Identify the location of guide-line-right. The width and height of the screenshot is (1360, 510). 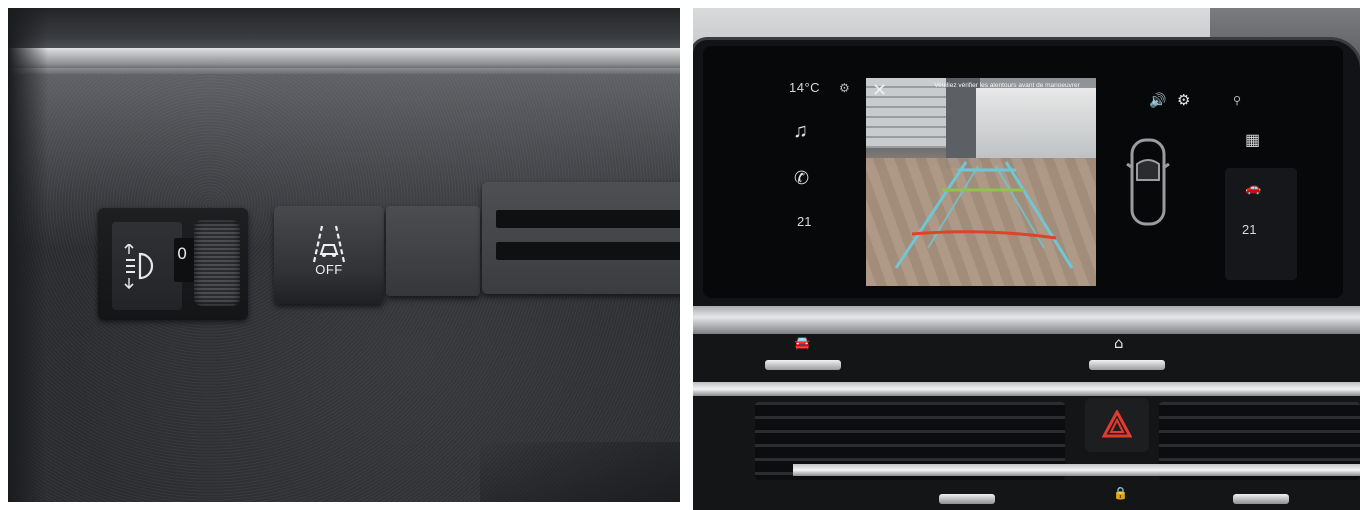
(1039, 215).